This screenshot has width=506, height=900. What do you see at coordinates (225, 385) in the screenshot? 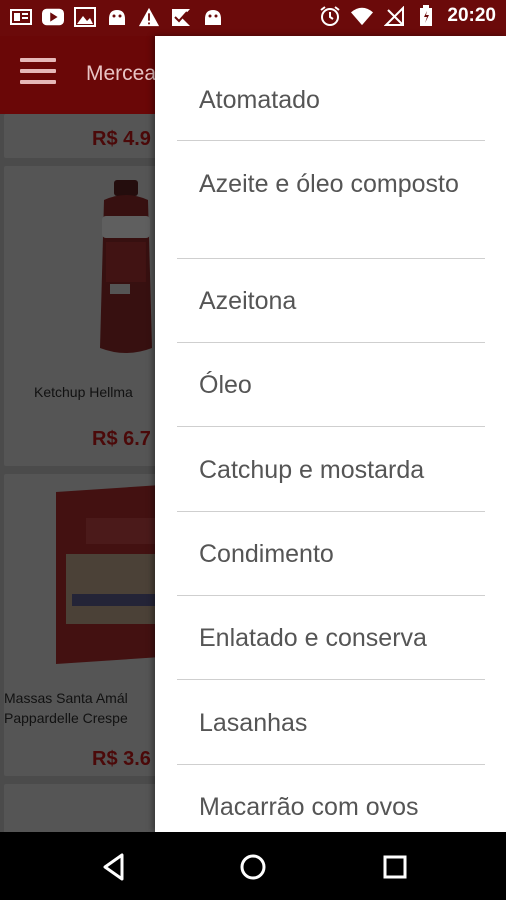
I see `drawer-item-label: Óleo` at bounding box center [225, 385].